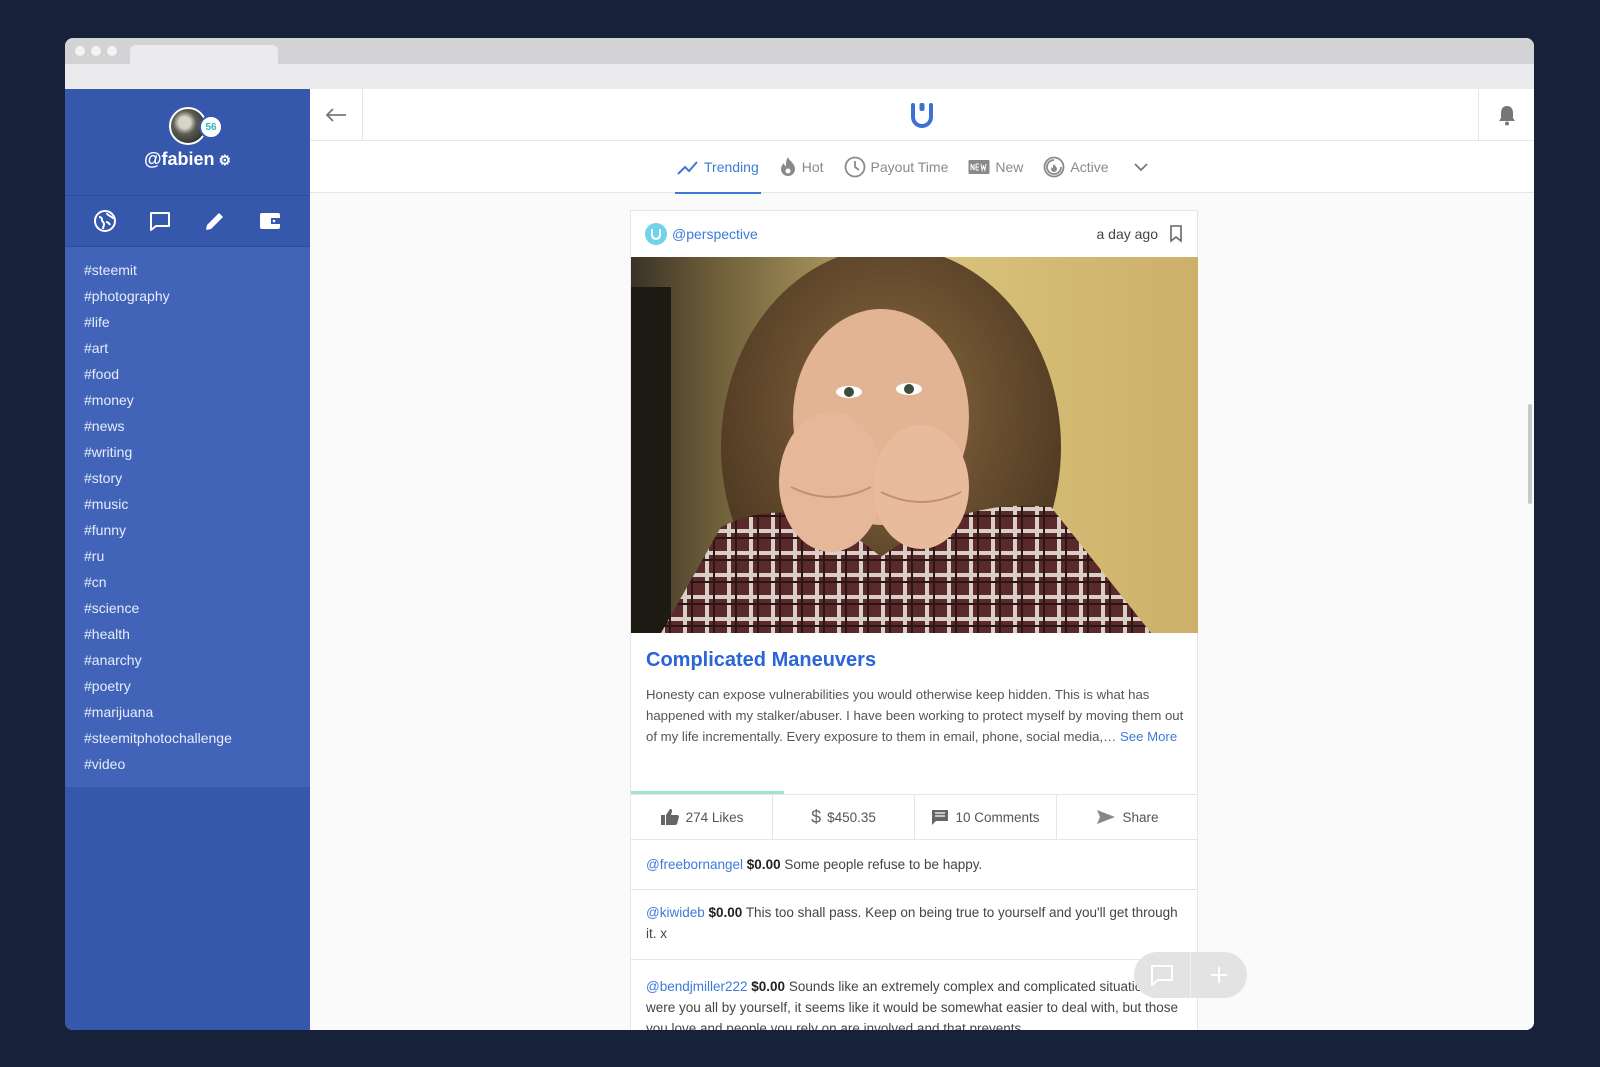 This screenshot has width=1600, height=1067. What do you see at coordinates (187, 376) in the screenshot?
I see `tag-link: #food` at bounding box center [187, 376].